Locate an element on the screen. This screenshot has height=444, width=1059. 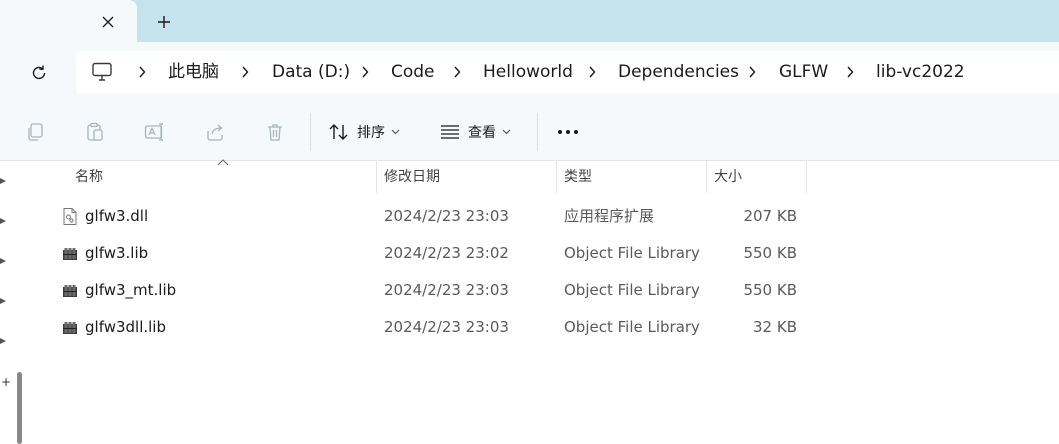
refresh-button is located at coordinates (39, 73).